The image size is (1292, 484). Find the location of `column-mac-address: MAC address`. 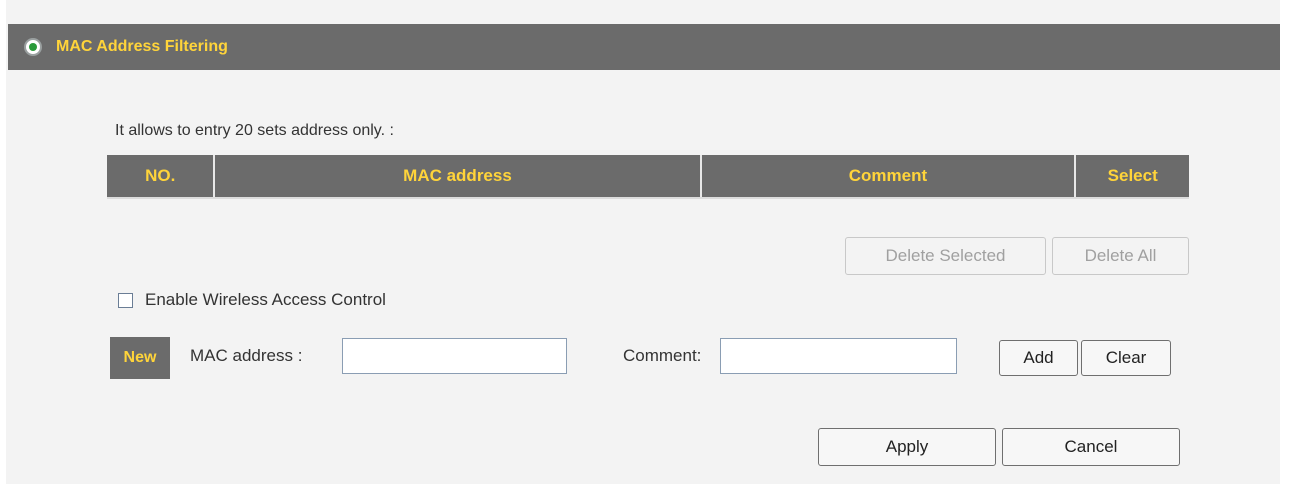

column-mac-address: MAC address is located at coordinates (457, 177).